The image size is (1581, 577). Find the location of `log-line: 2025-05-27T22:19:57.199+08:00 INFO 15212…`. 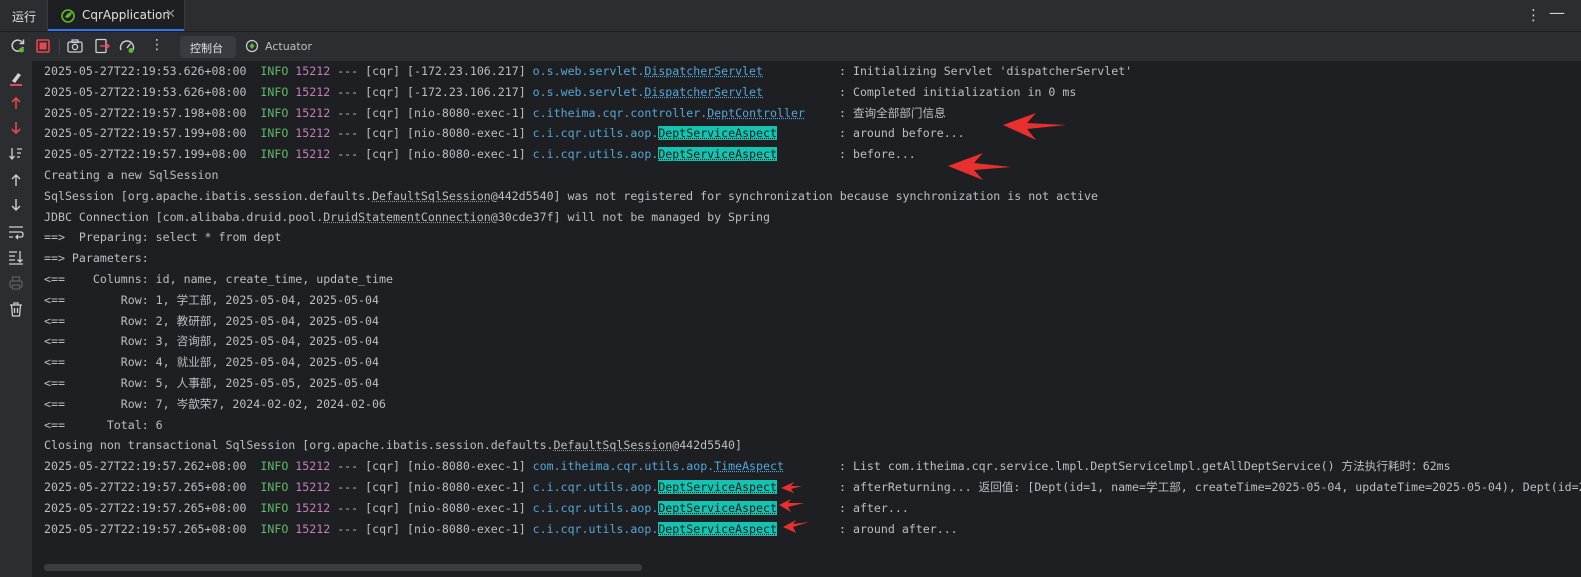

log-line: 2025-05-27T22:19:57.199+08:00 INFO 15212… is located at coordinates (480, 154).